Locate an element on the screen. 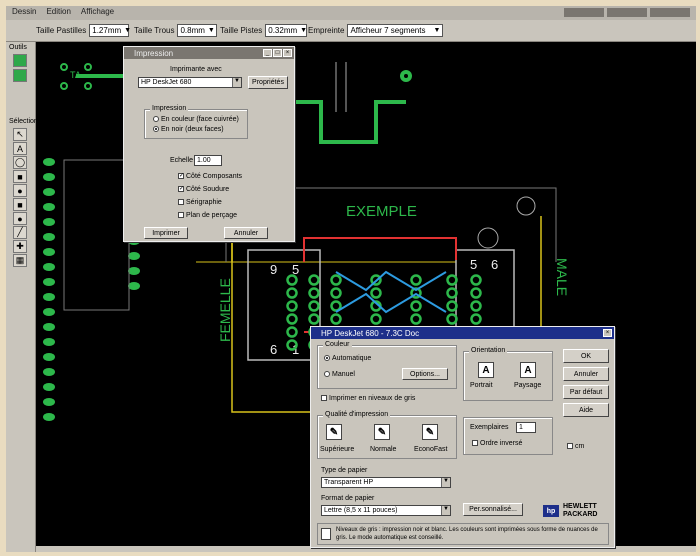  ta-label: TA is located at coordinates (75, 75).